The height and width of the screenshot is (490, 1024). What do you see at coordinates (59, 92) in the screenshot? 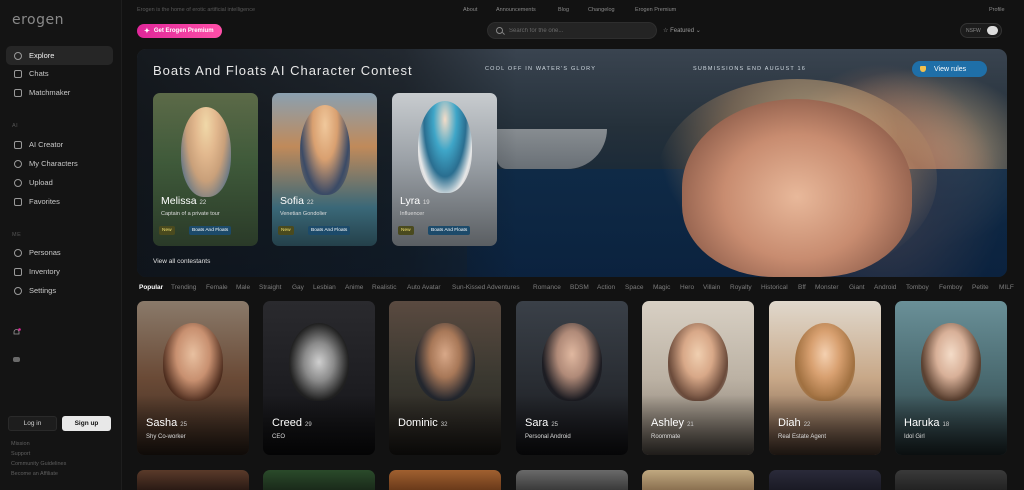
I see `sidebar-item-matchmaker: Matchmaker` at bounding box center [59, 92].